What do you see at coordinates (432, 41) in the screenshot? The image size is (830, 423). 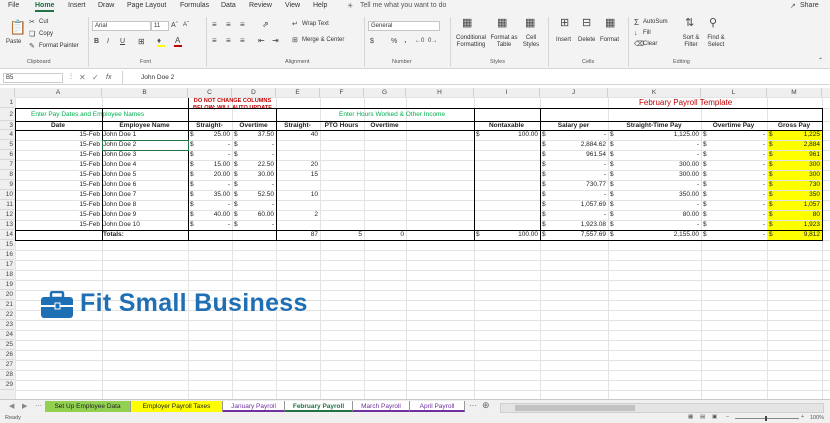 I see `decrease-decimal-icon: 0→` at bounding box center [432, 41].